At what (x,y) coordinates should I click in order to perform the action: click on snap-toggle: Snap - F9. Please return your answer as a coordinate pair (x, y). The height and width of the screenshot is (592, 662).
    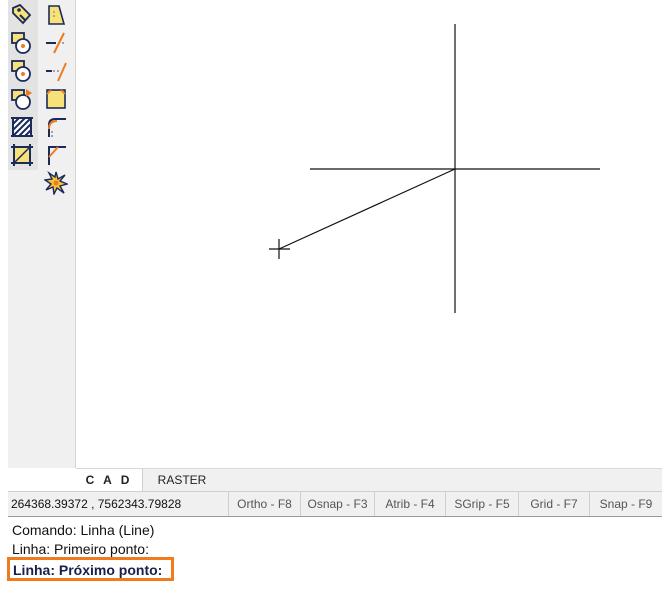
    Looking at the image, I should click on (625, 504).